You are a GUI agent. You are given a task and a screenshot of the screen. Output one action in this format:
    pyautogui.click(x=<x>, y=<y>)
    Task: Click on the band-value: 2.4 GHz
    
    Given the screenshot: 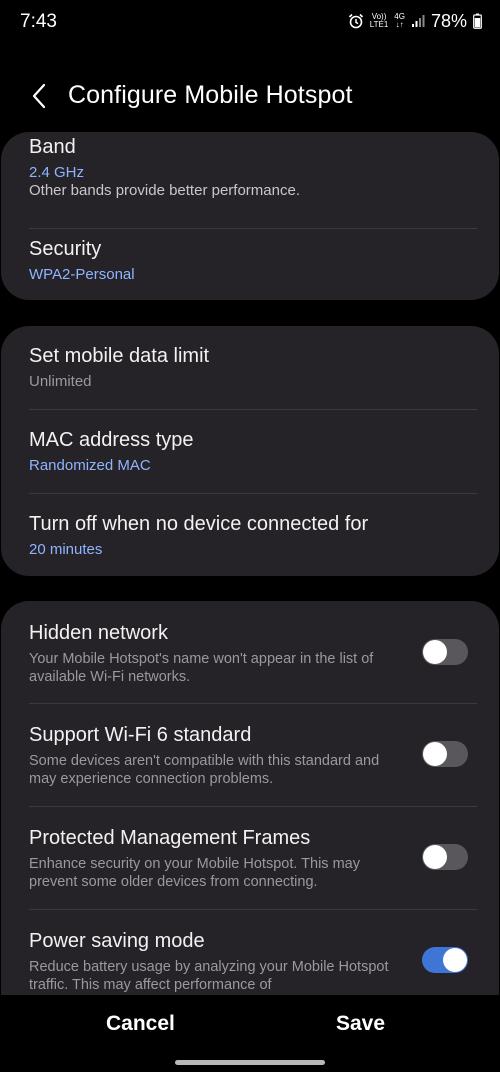 What is the action you would take?
    pyautogui.click(x=57, y=172)
    